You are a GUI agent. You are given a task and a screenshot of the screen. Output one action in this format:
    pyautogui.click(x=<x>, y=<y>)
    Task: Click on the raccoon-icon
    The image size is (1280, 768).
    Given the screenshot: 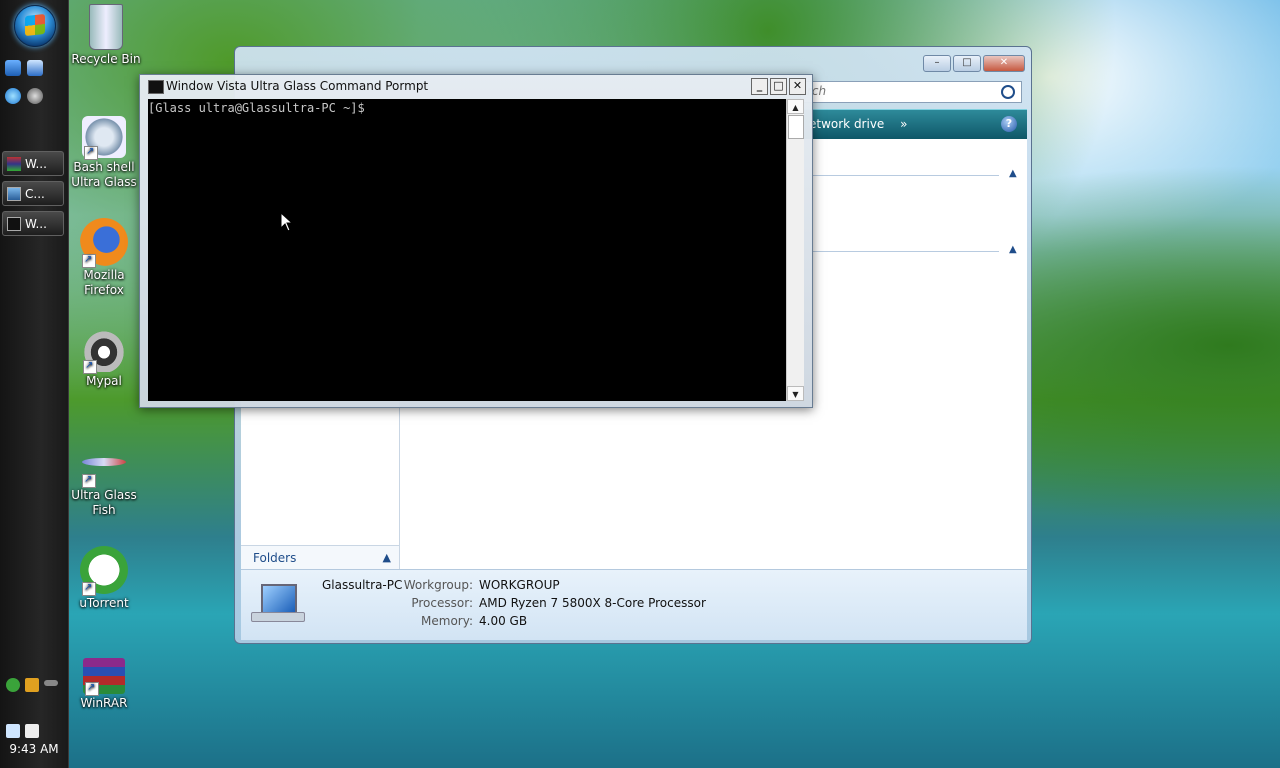 What is the action you would take?
    pyautogui.click(x=104, y=351)
    